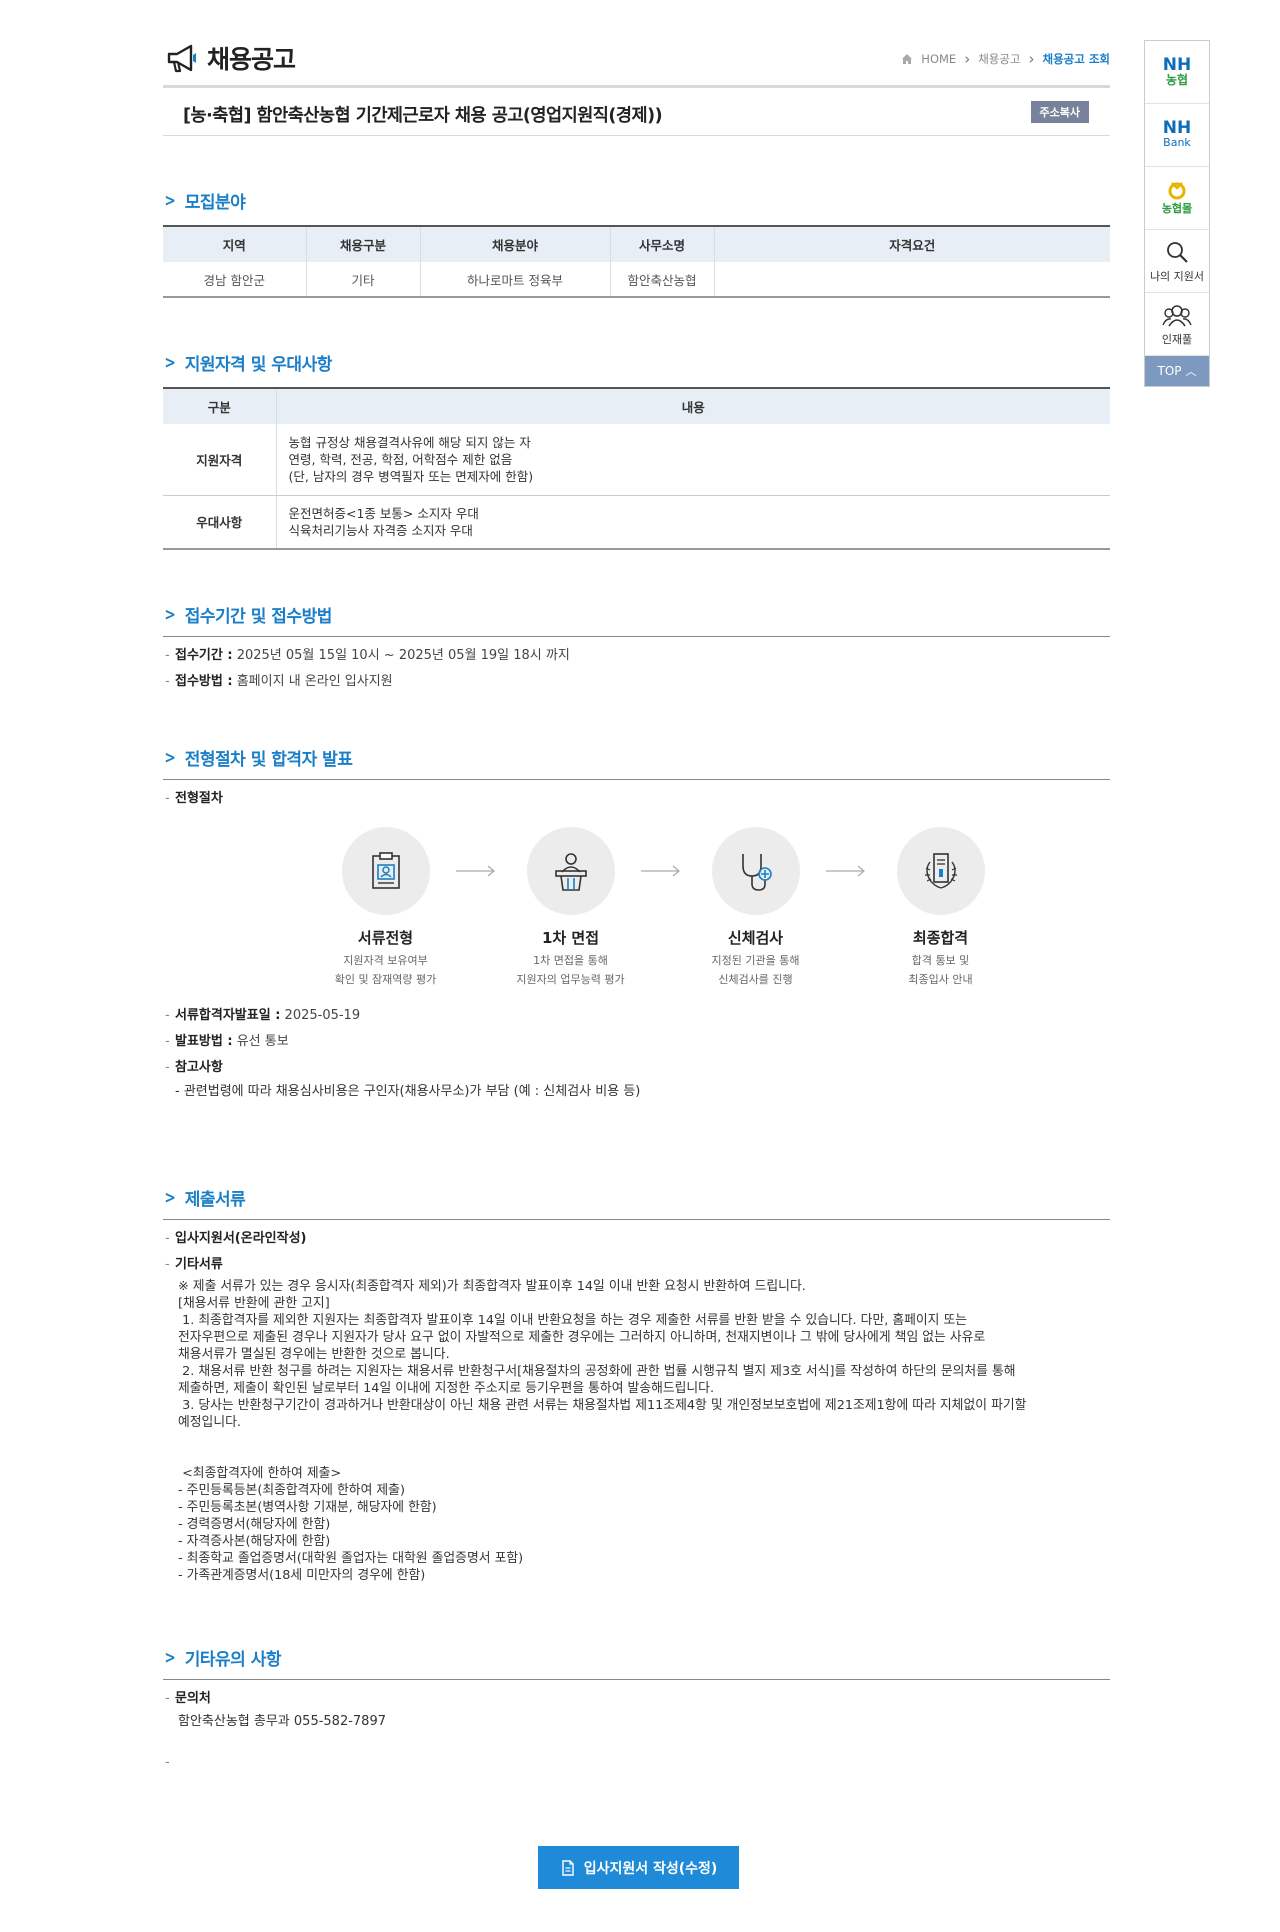  What do you see at coordinates (636, 762) in the screenshot?
I see `section-title: > 전형절차 및 합격자 발표` at bounding box center [636, 762].